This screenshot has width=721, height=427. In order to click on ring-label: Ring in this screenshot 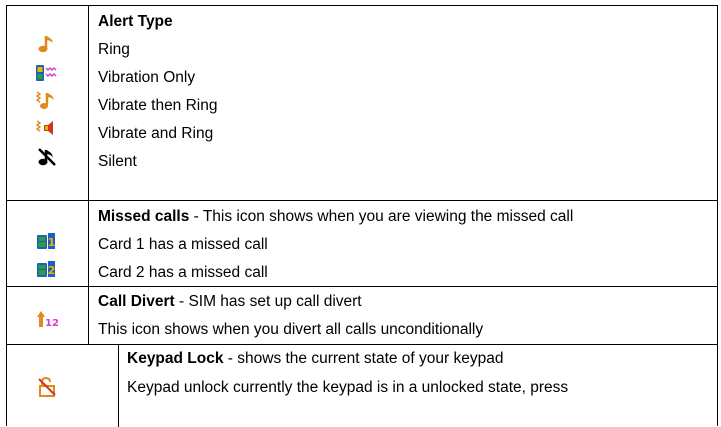, I will do `click(114, 49)`.